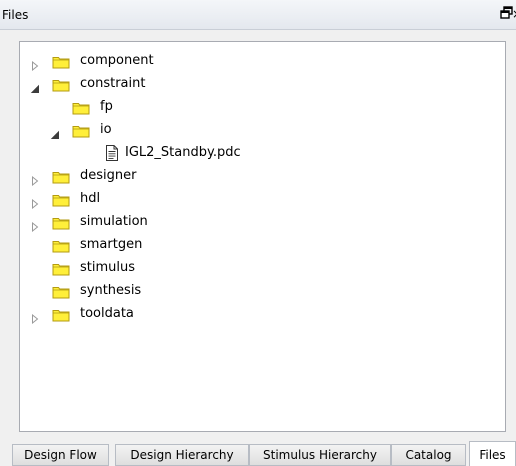 The width and height of the screenshot is (516, 466). I want to click on panel-titlebar: Files ×, so click(258, 15).